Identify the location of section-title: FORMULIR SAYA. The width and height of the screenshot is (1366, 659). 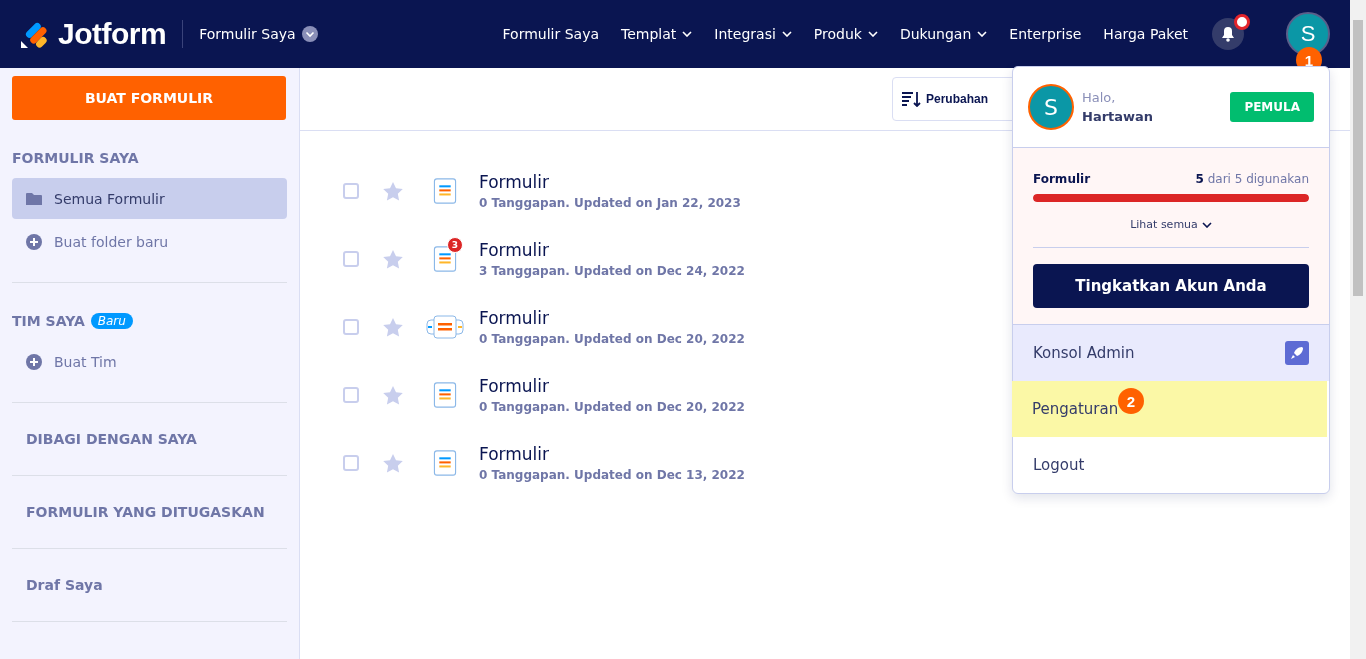
(75, 158).